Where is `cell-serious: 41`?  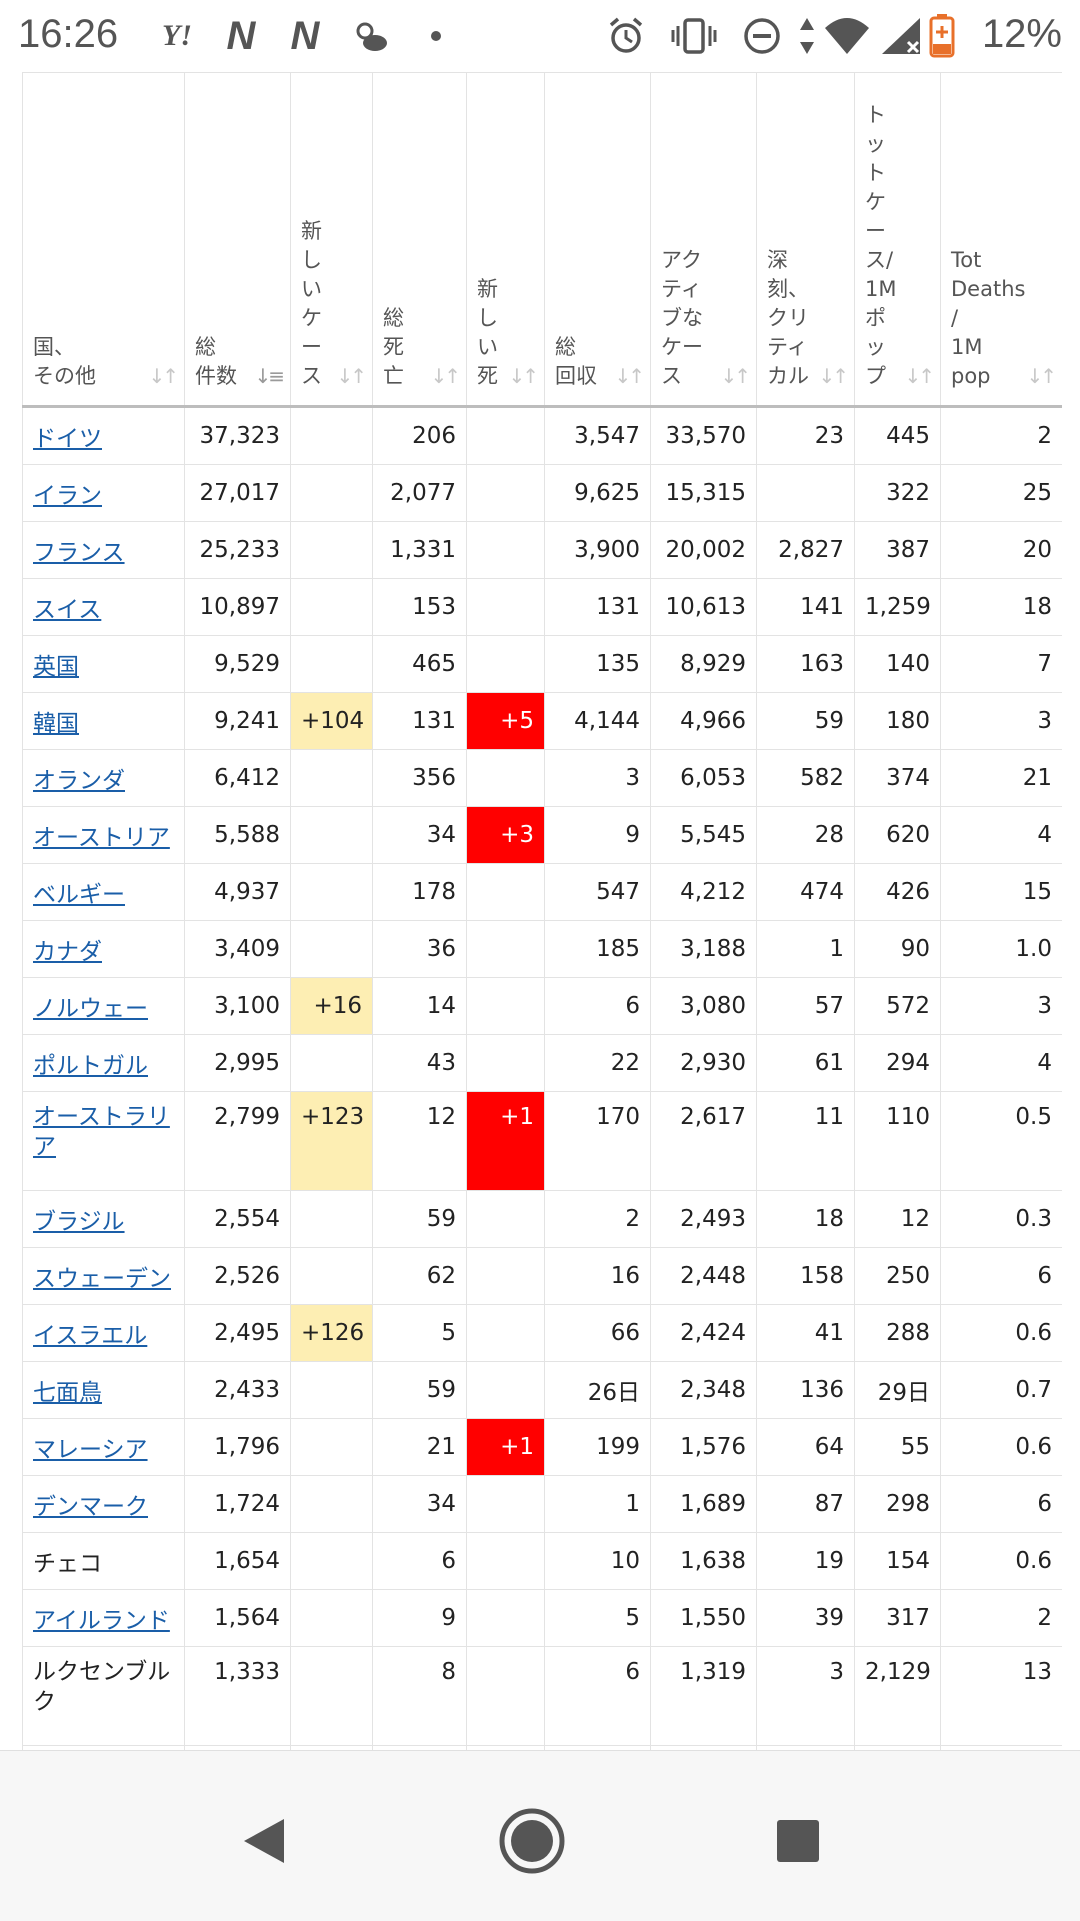
cell-serious: 41 is located at coordinates (805, 1333).